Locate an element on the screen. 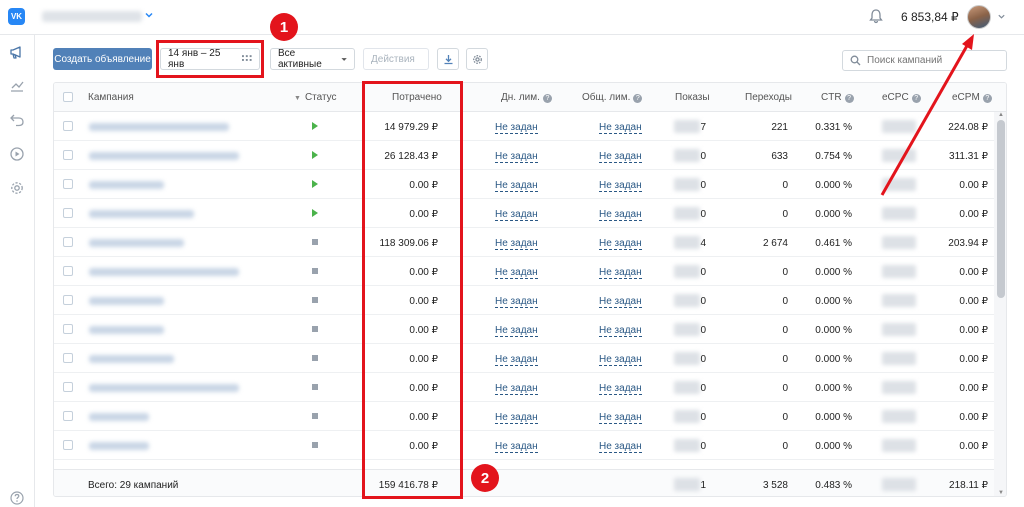  help-icon is located at coordinates (17, 498).